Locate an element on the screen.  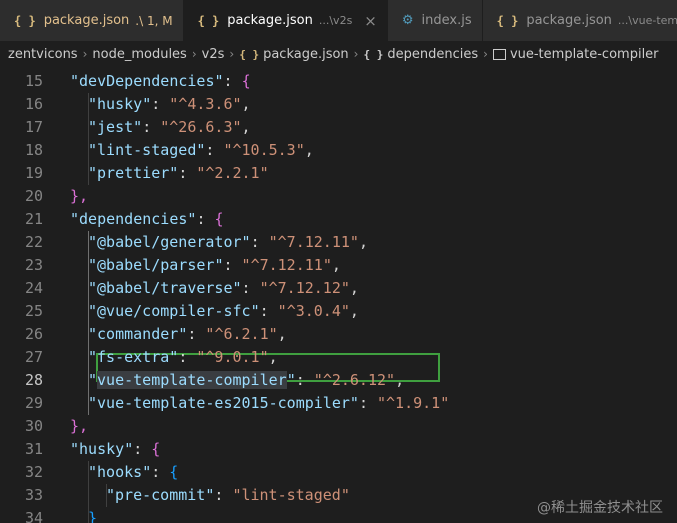
code-line: 25 "@vue/compiler-sfc": "^3.0.4", is located at coordinates (338, 311).